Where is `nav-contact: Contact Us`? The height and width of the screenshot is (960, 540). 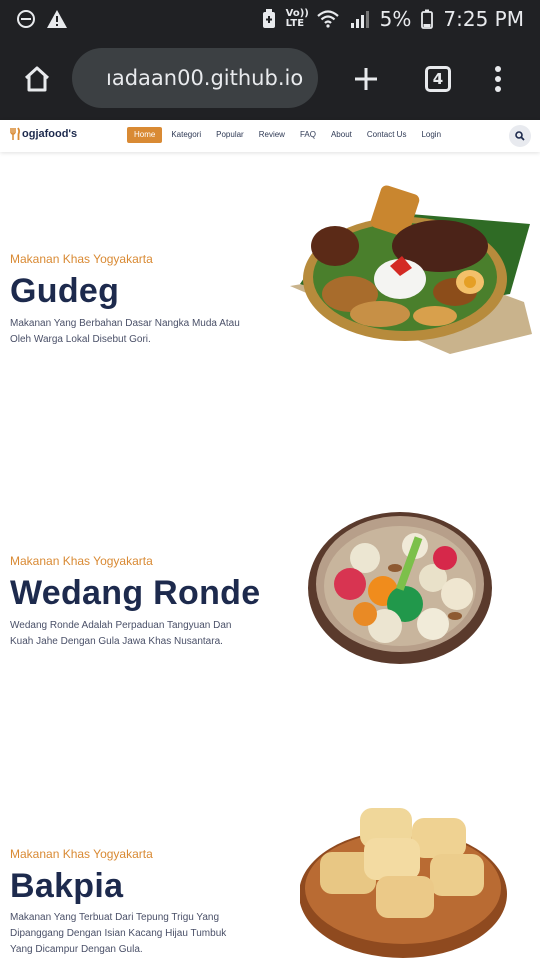 nav-contact: Contact Us is located at coordinates (387, 135).